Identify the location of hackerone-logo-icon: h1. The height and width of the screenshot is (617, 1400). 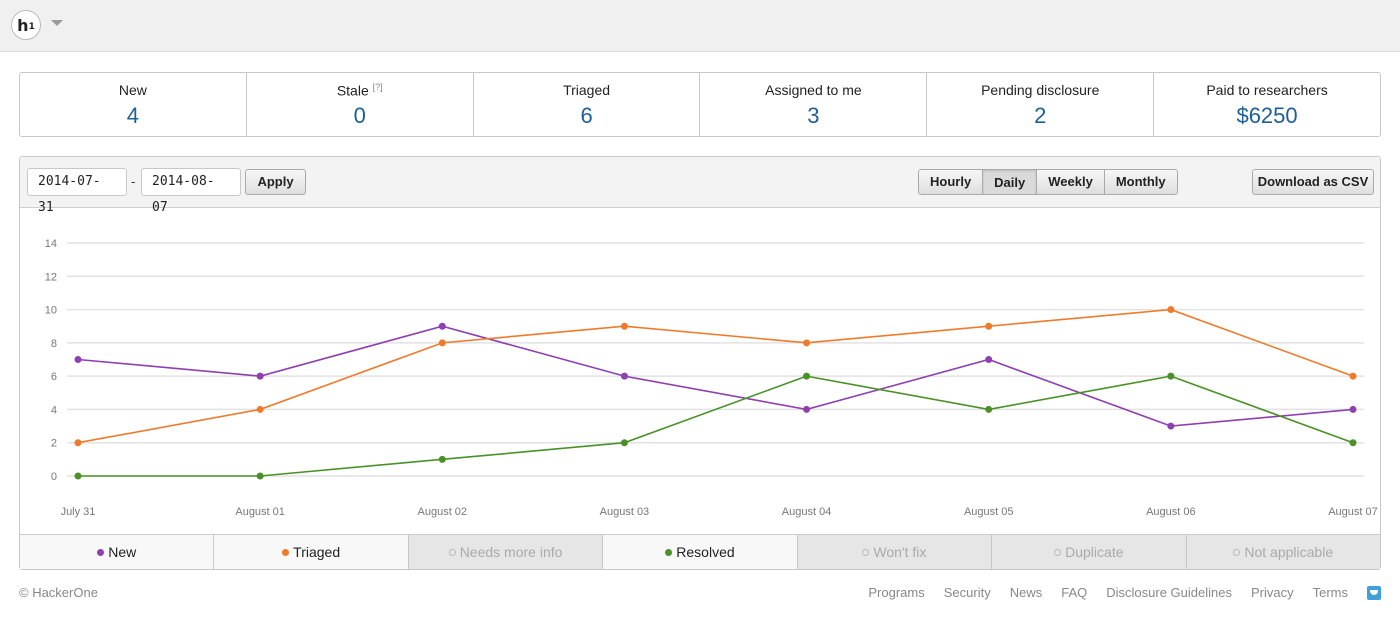
(26, 25).